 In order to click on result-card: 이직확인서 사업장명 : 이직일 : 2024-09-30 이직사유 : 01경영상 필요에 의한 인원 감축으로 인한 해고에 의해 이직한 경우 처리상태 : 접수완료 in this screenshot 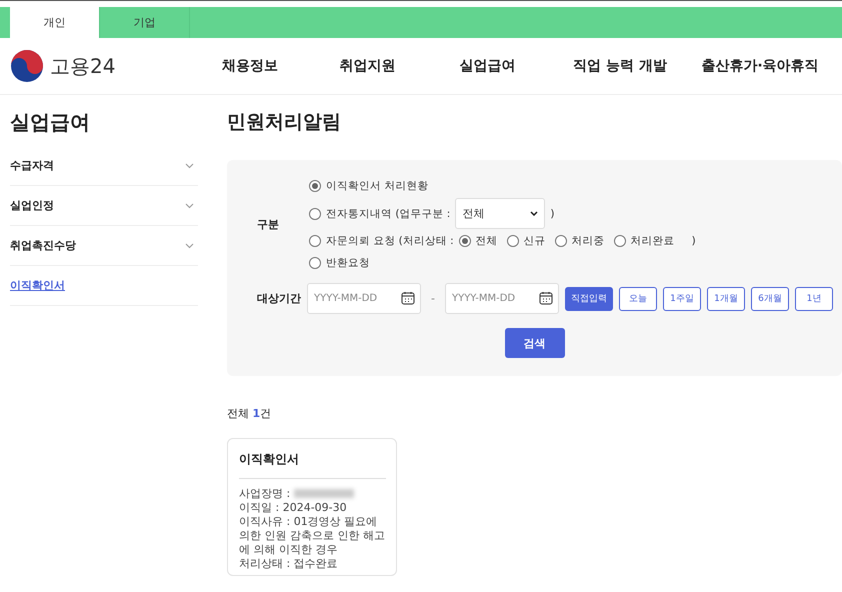, I will do `click(312, 507)`.